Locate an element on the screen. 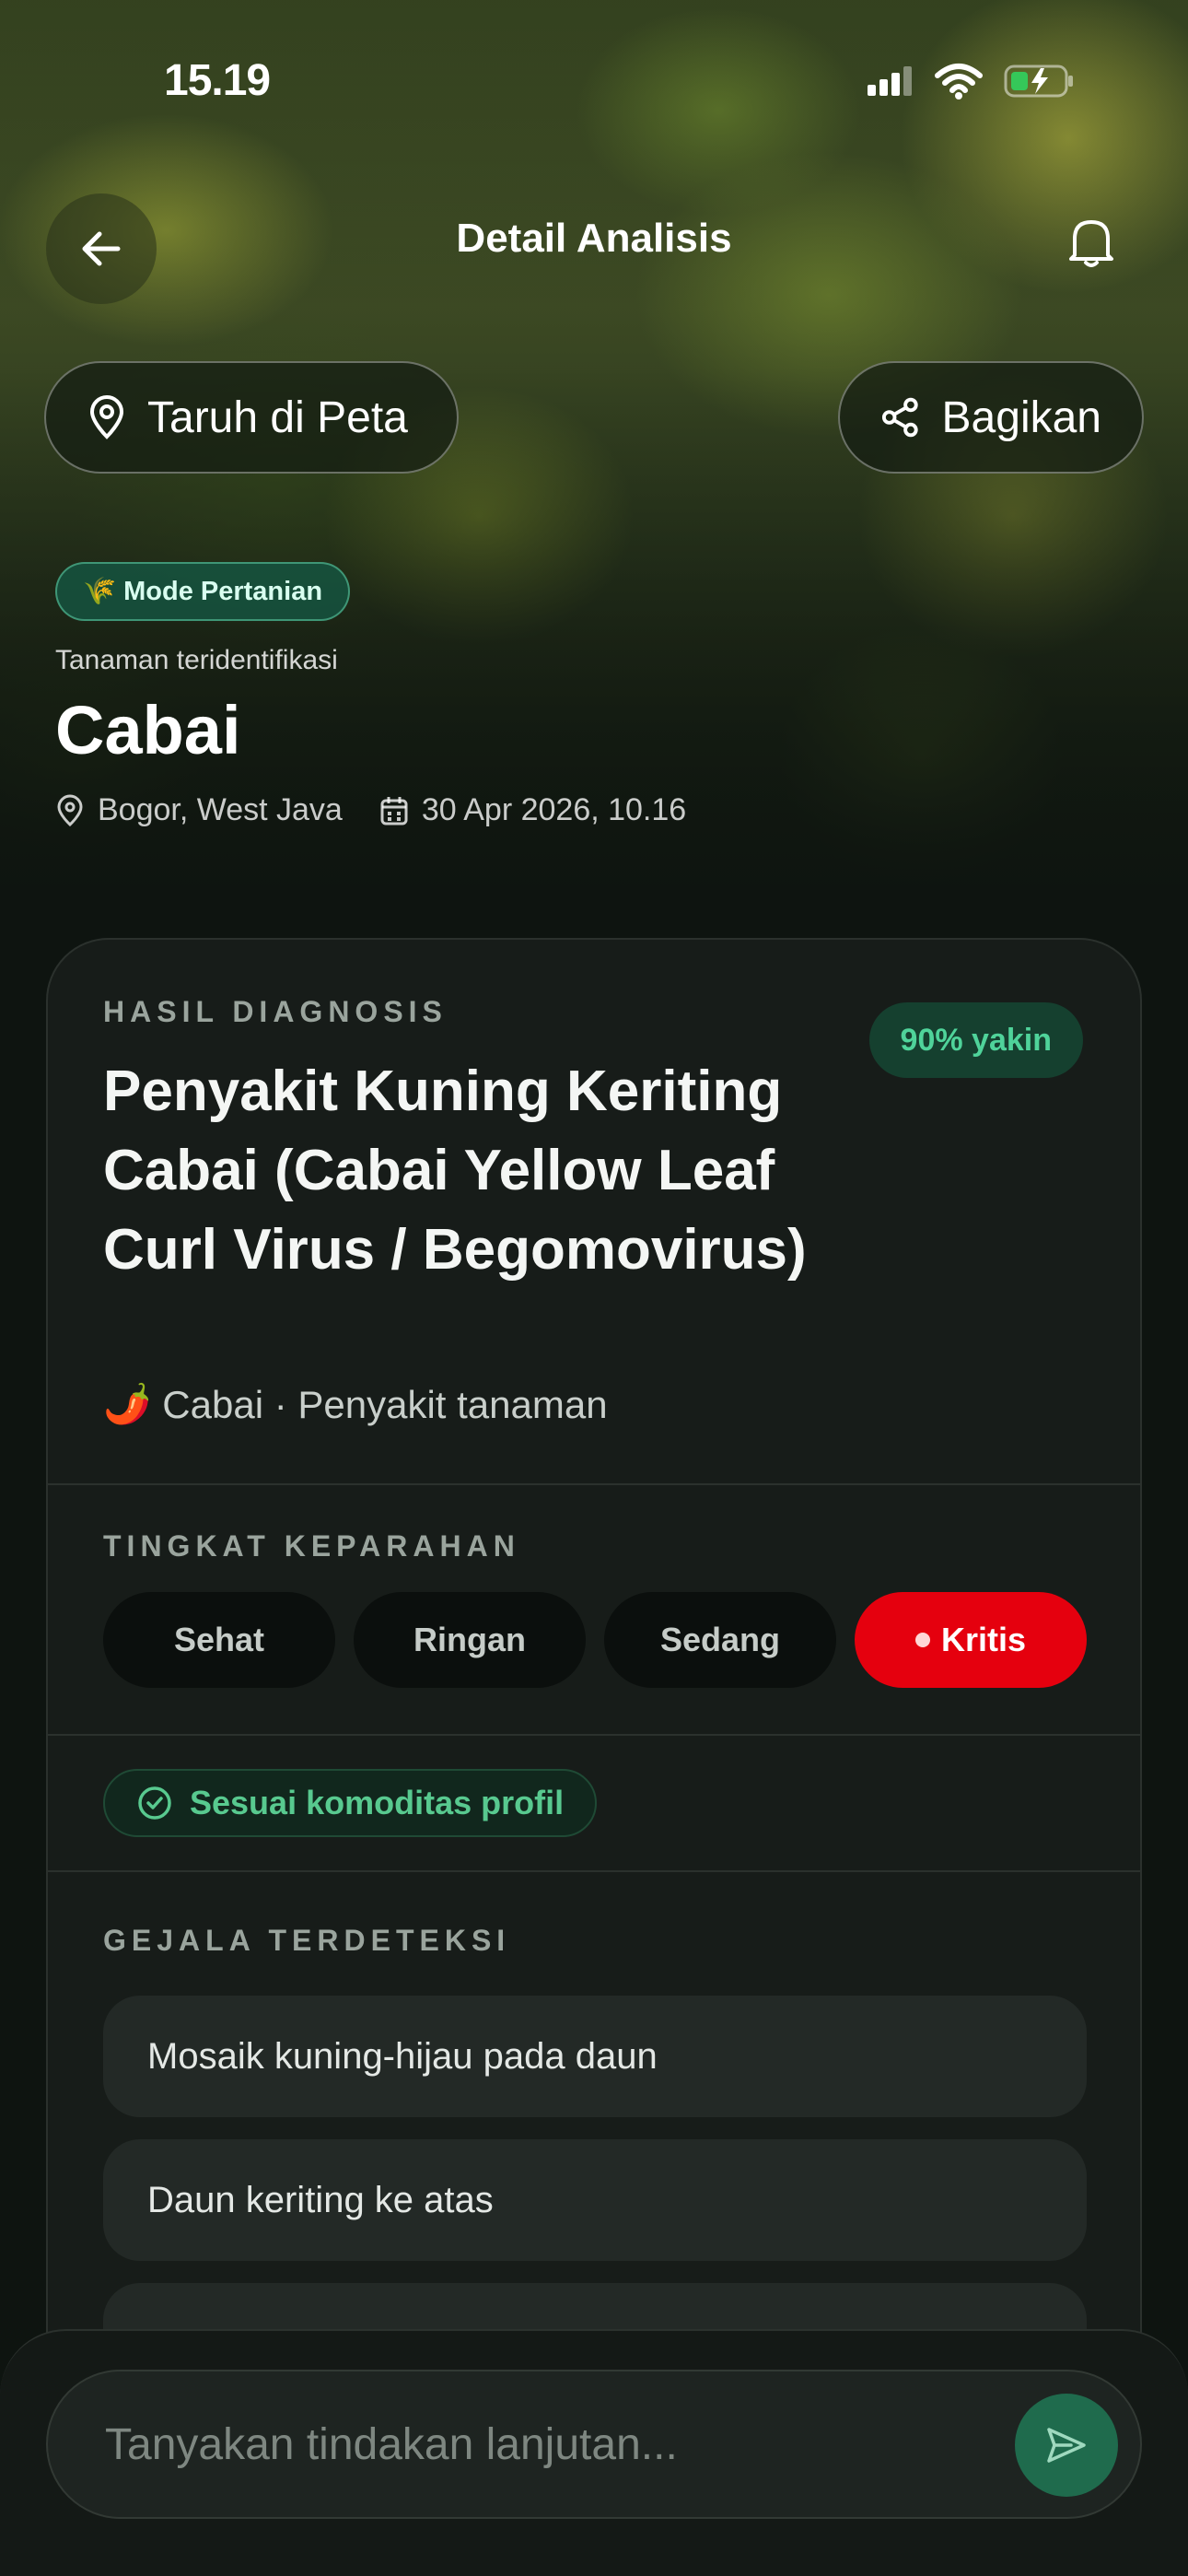 The image size is (1188, 2576). symptoms-section-label: GEJALA TERDETEKSI is located at coordinates (307, 1941).